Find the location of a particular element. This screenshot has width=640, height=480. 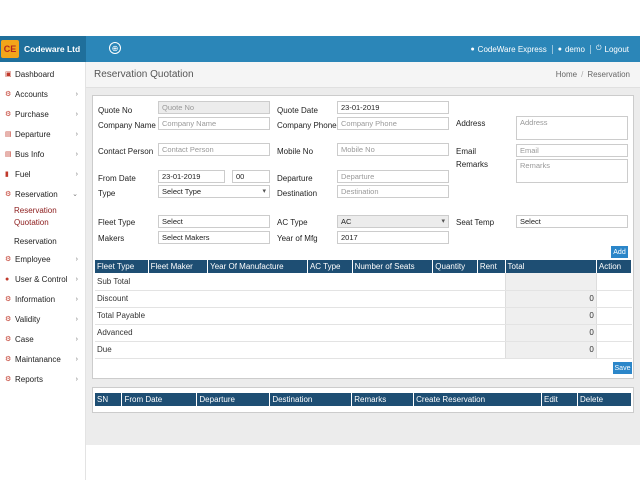

user-menu: ● demo is located at coordinates (570, 49).